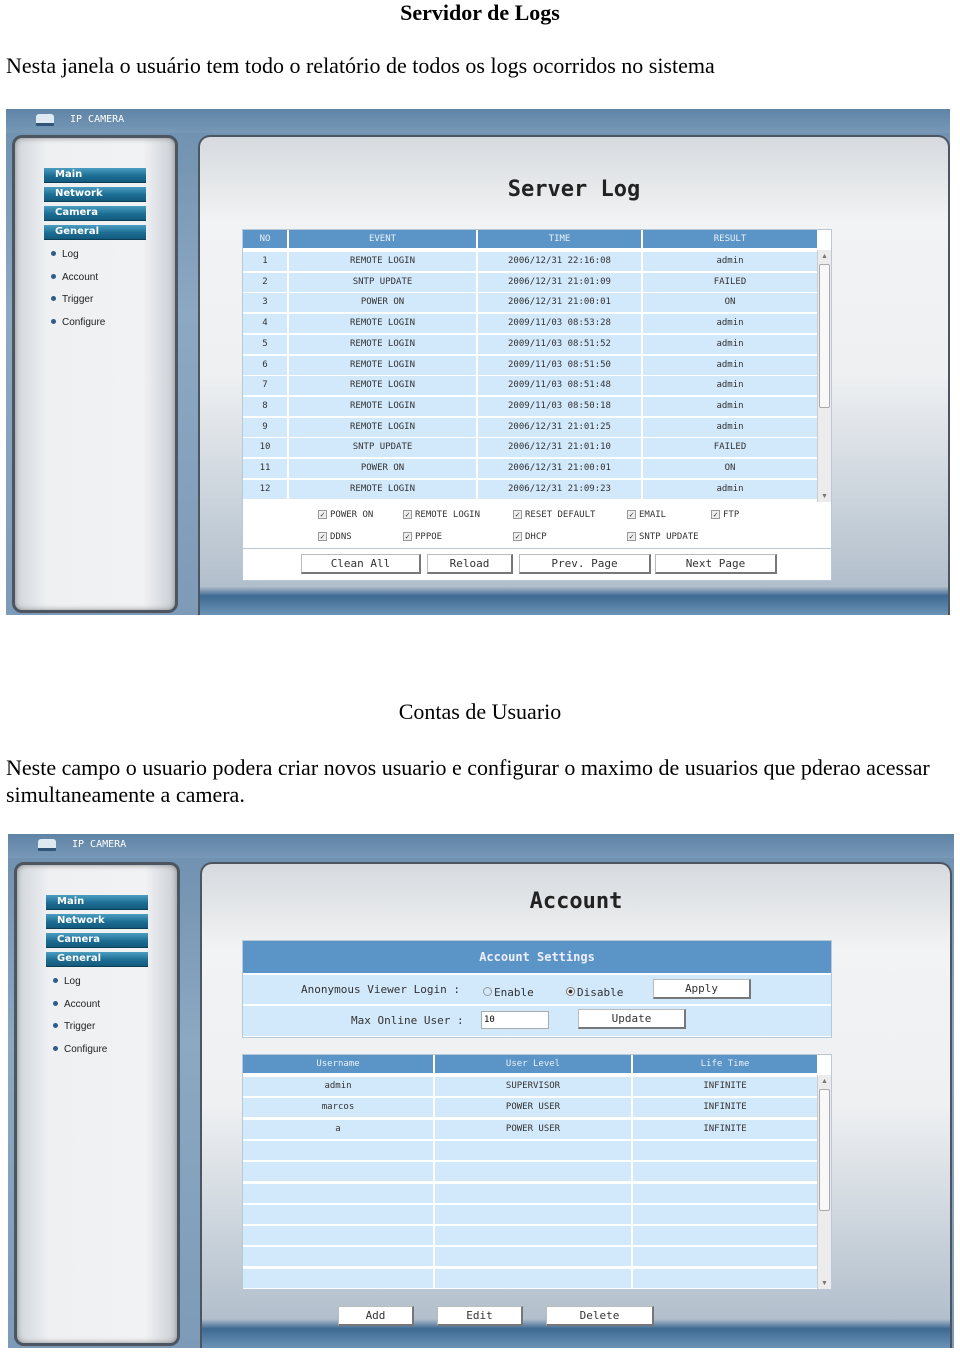  Describe the element at coordinates (339, 1064) in the screenshot. I see `column-header: Username` at that location.